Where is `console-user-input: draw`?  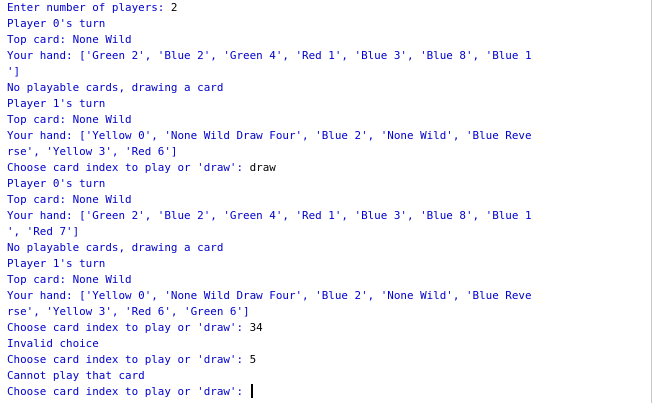 console-user-input: draw is located at coordinates (262, 167).